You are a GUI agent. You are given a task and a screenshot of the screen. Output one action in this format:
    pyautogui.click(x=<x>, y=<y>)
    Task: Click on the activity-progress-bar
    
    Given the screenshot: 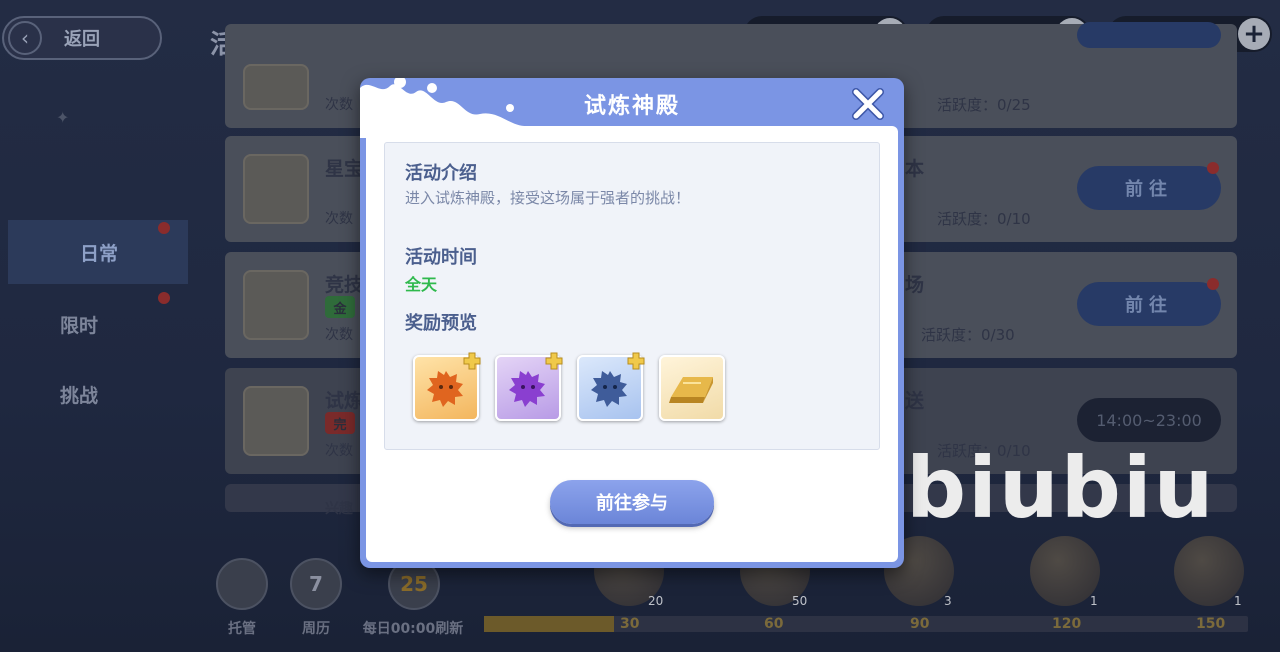 What is the action you would take?
    pyautogui.click(x=866, y=624)
    